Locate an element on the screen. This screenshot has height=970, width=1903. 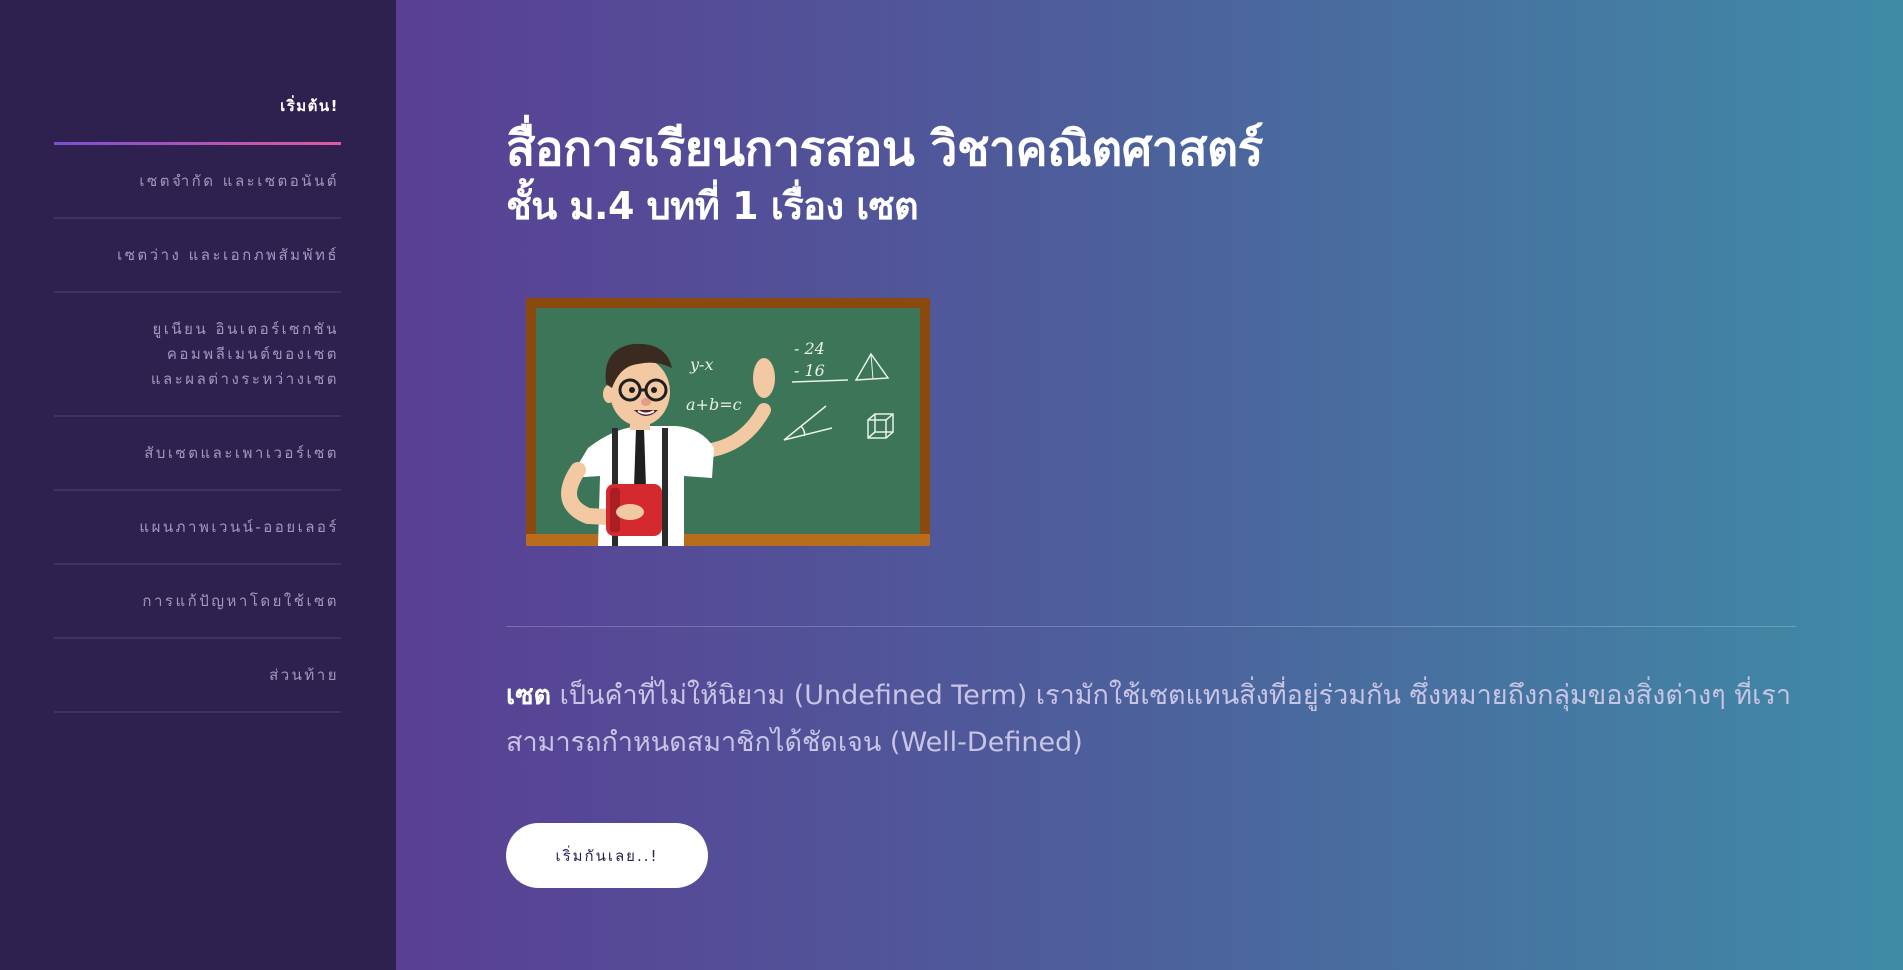
page-title: สื่อการเรียนการสอน วิชาคณิตศาสตร์ is located at coordinates (884, 149).